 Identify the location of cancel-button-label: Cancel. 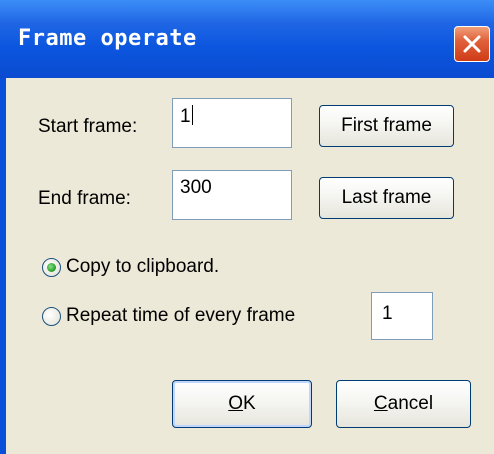
(403, 403).